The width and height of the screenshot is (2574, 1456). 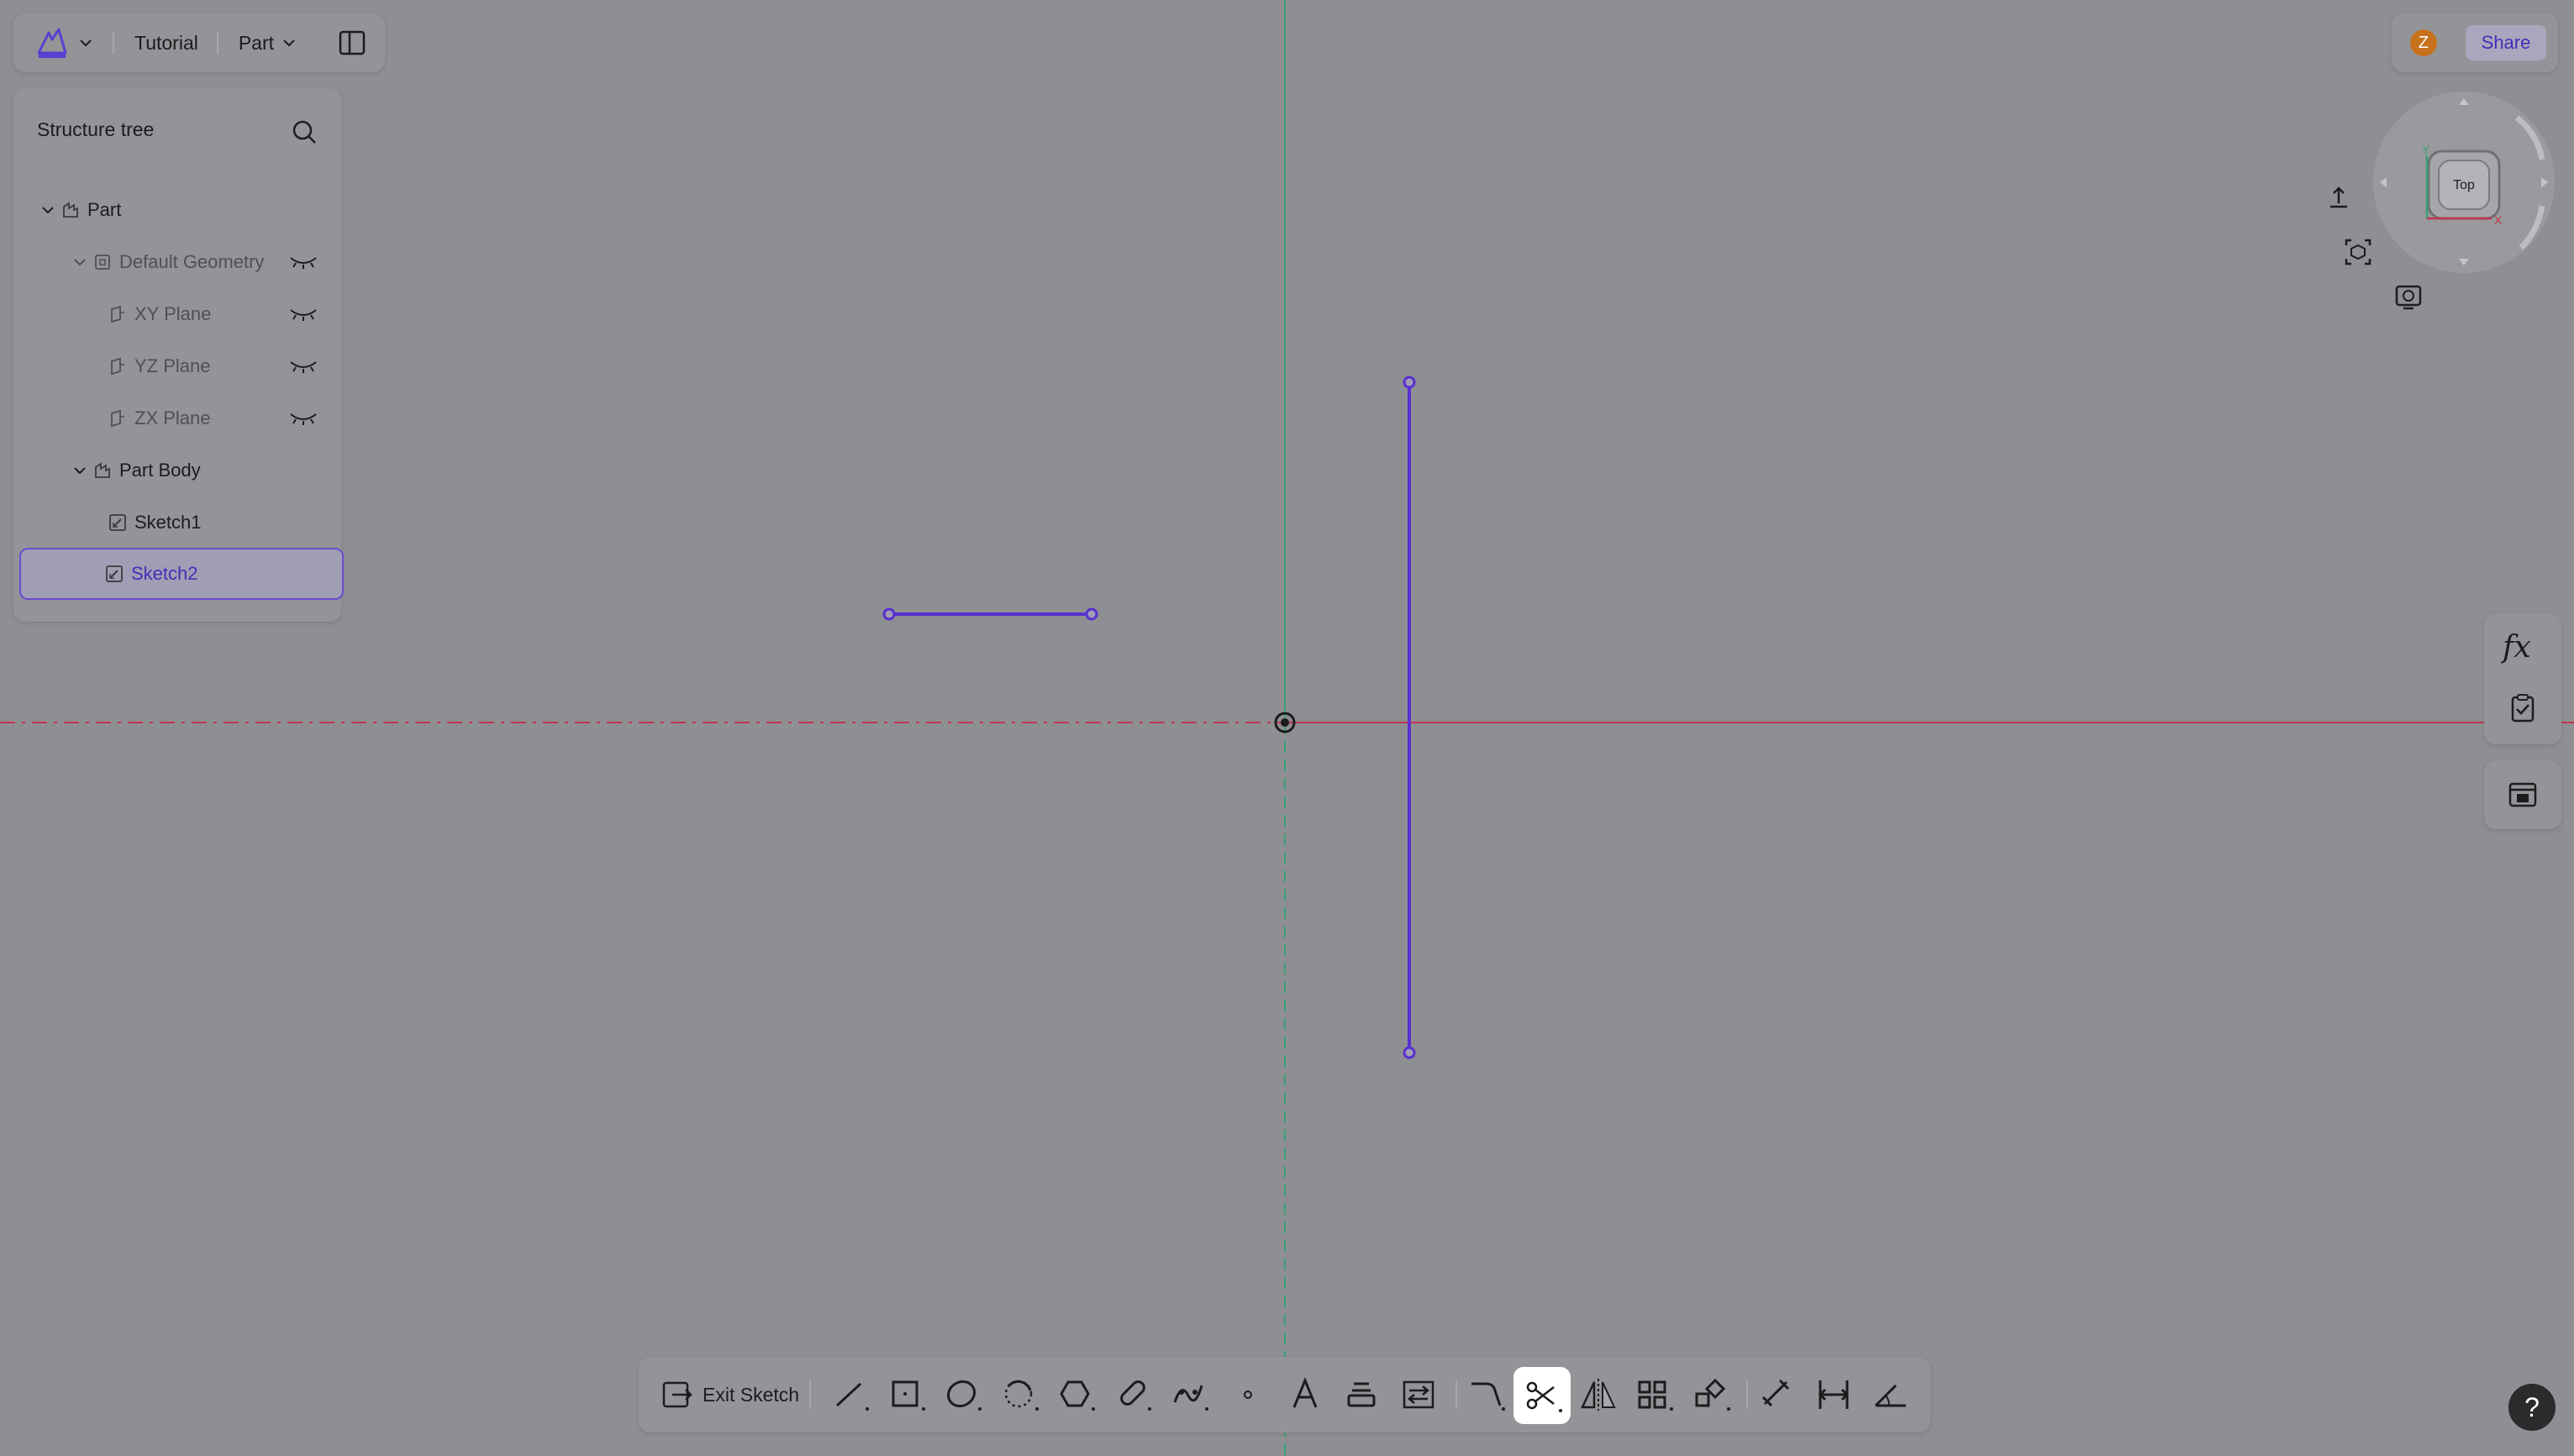 I want to click on sketch-toolbar: Exit Sketch, so click(x=1284, y=1394).